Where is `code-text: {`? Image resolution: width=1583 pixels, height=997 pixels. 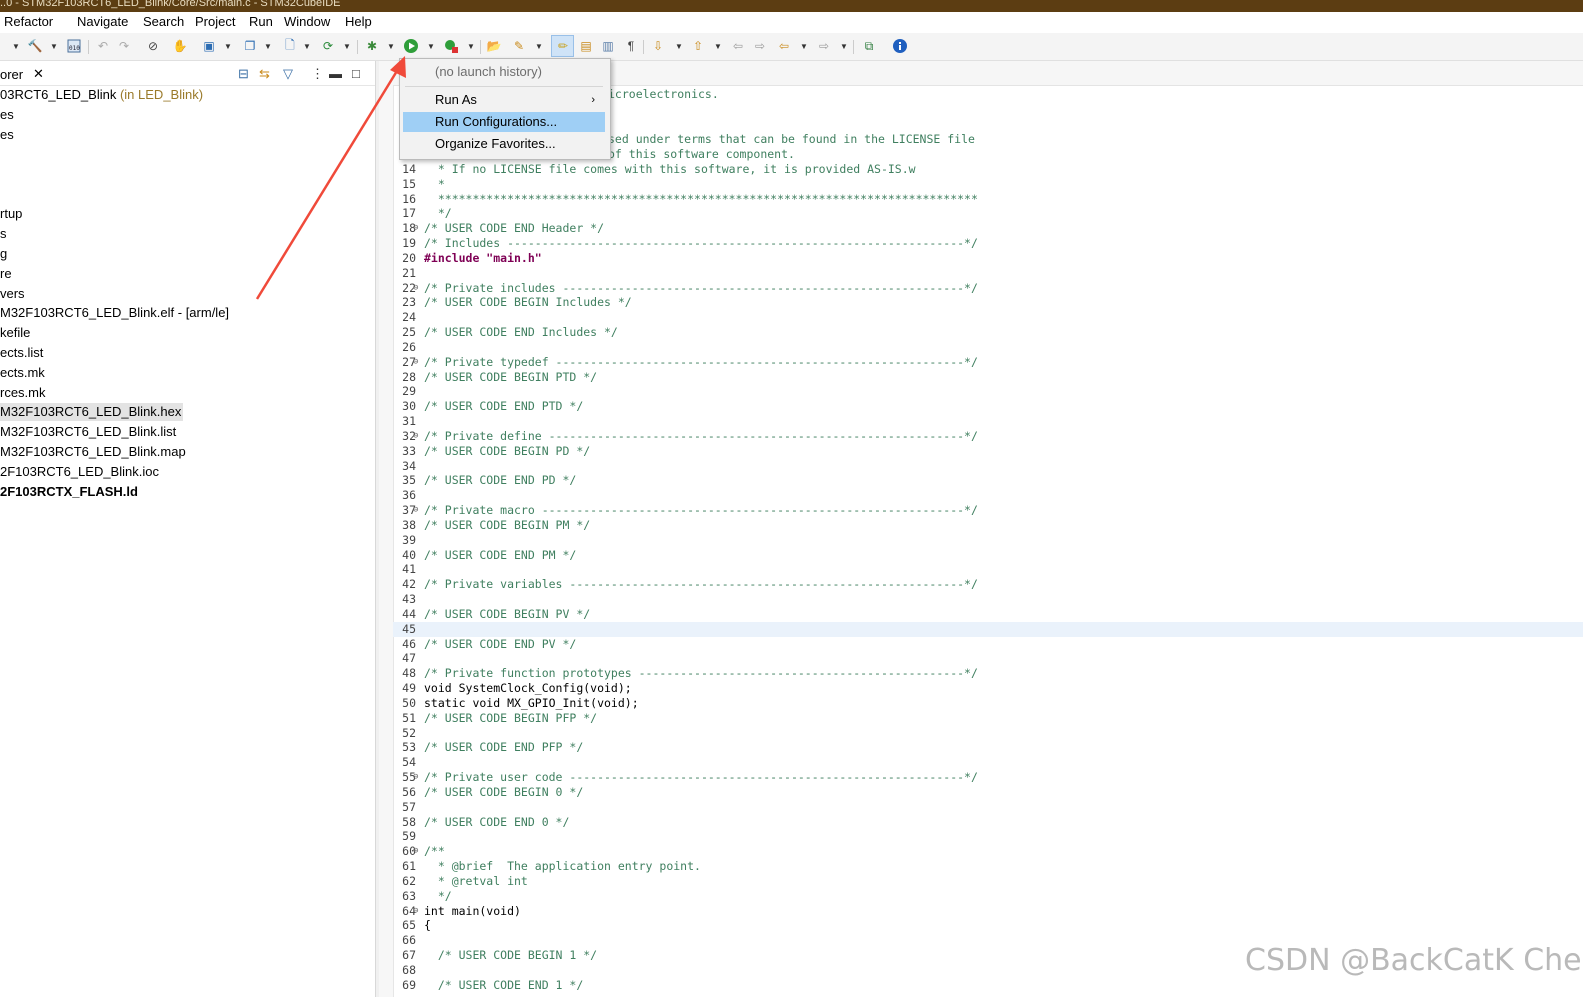 code-text: { is located at coordinates (427, 925).